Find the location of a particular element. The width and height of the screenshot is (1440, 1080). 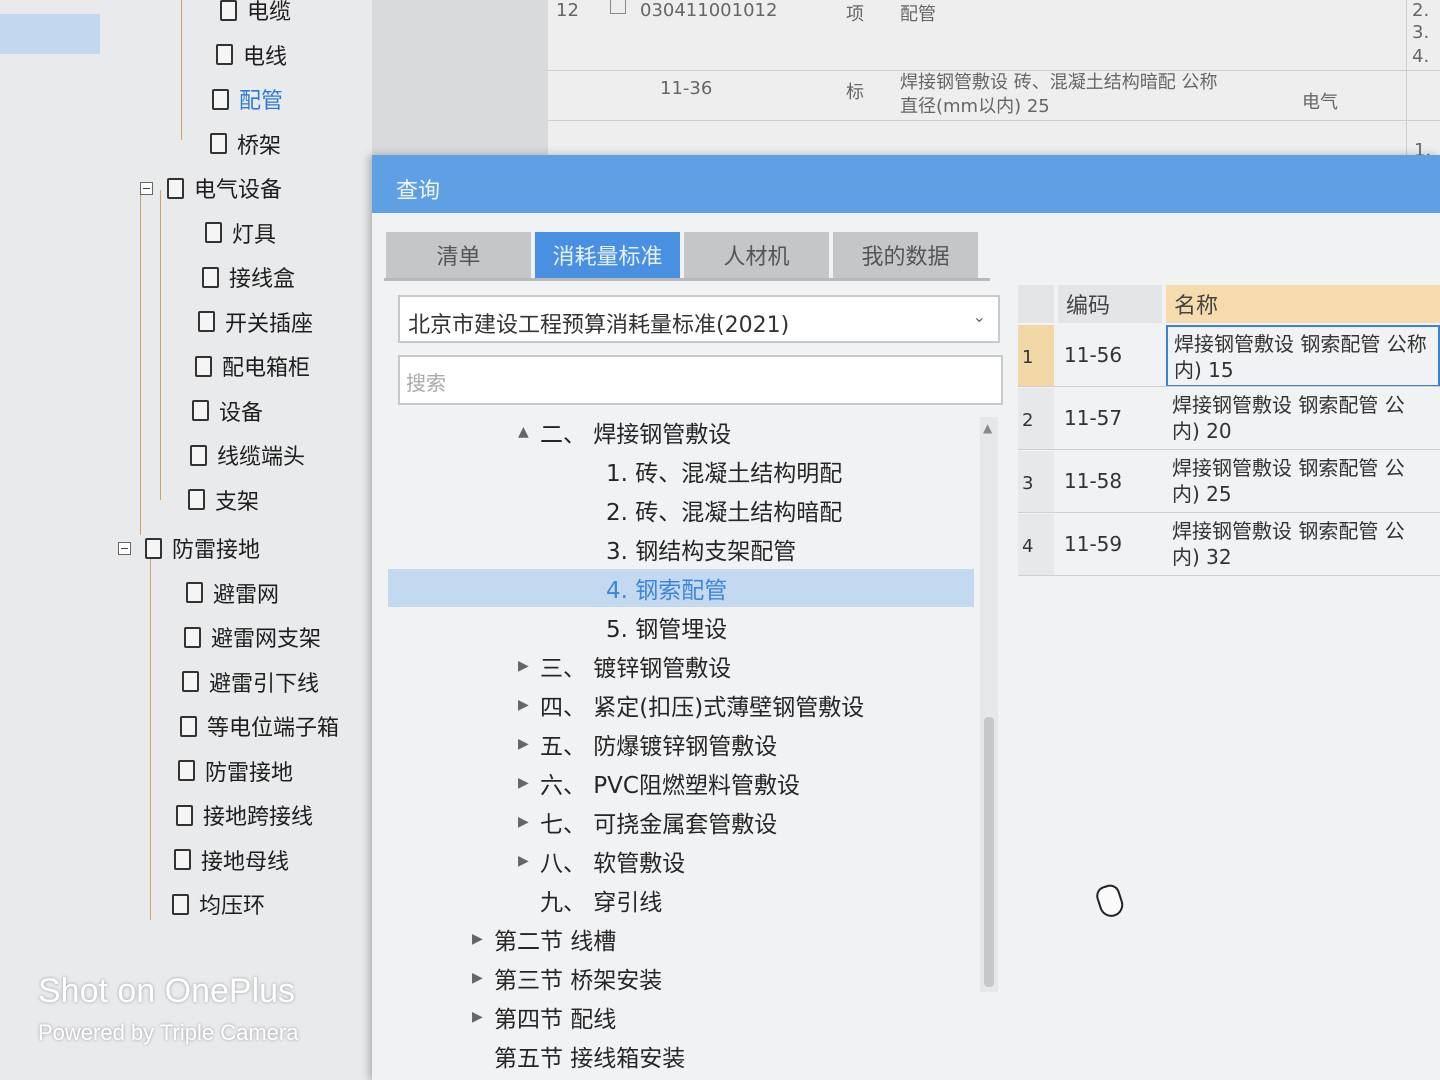

tree-item: 等电位端子箱 is located at coordinates (259, 726).